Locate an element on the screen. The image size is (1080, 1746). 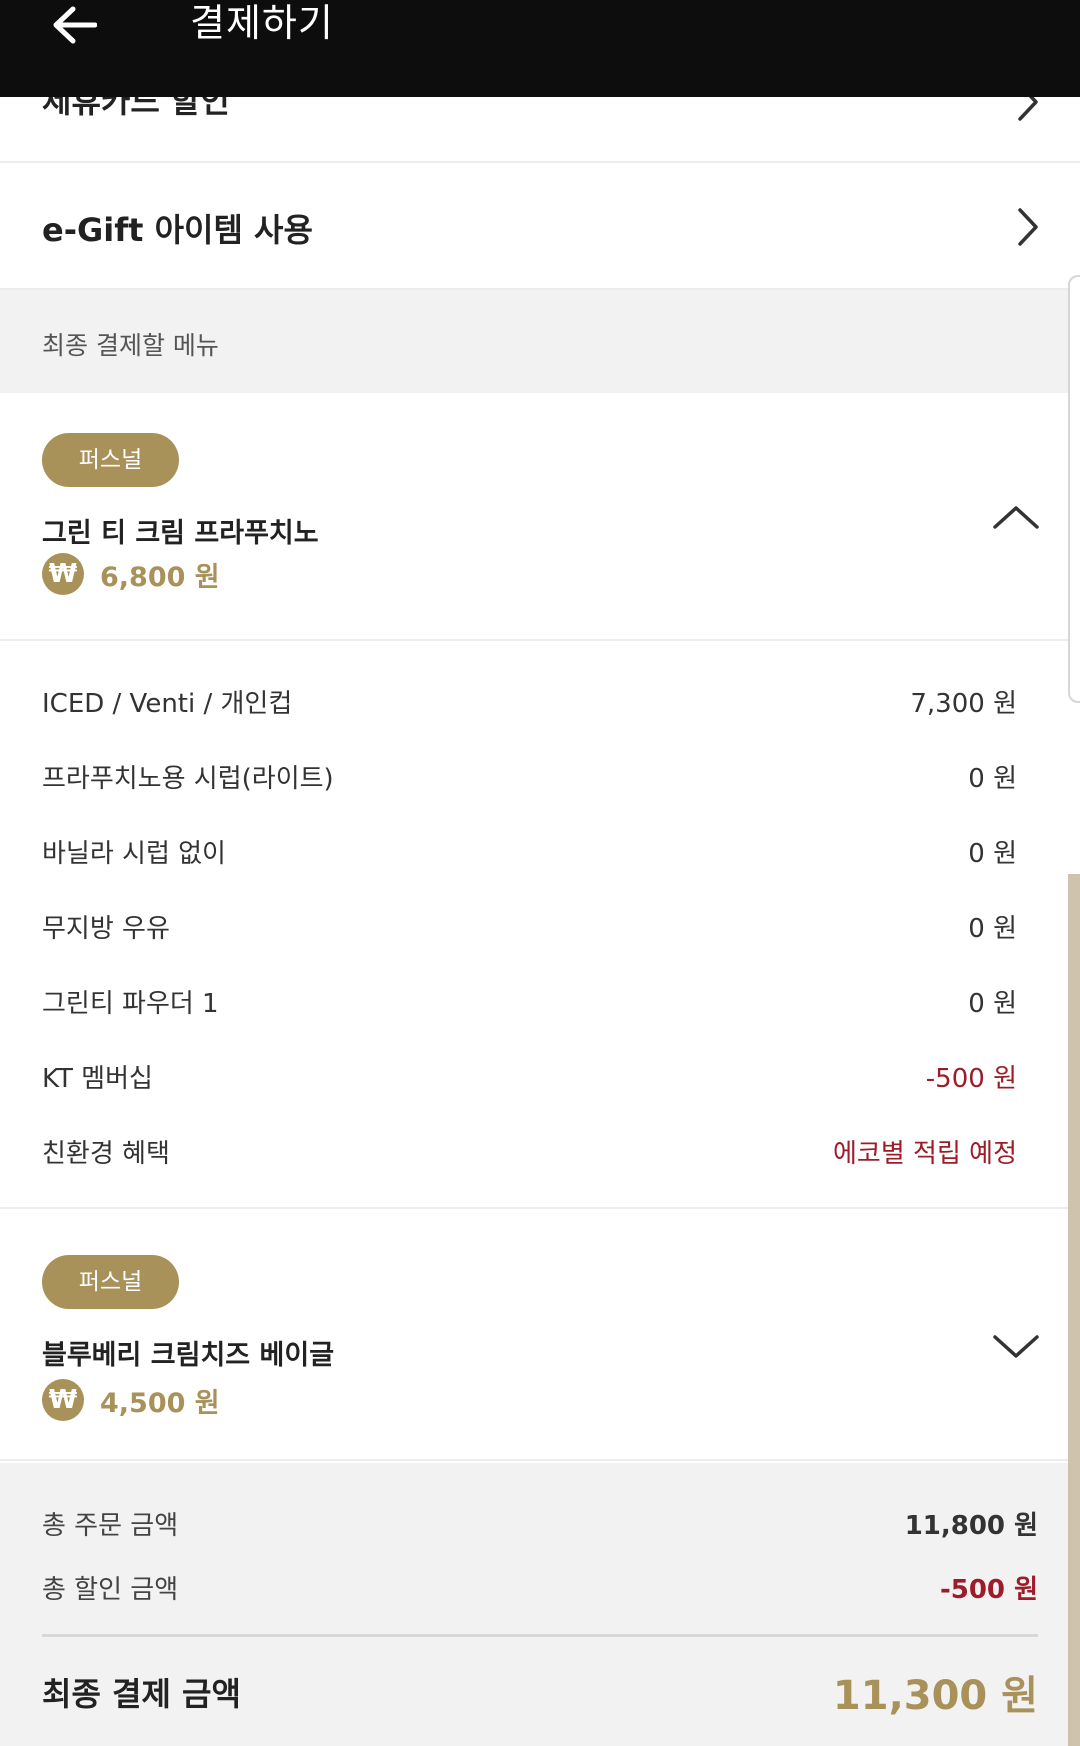
scrollbar-thumb is located at coordinates (1074, 1310).